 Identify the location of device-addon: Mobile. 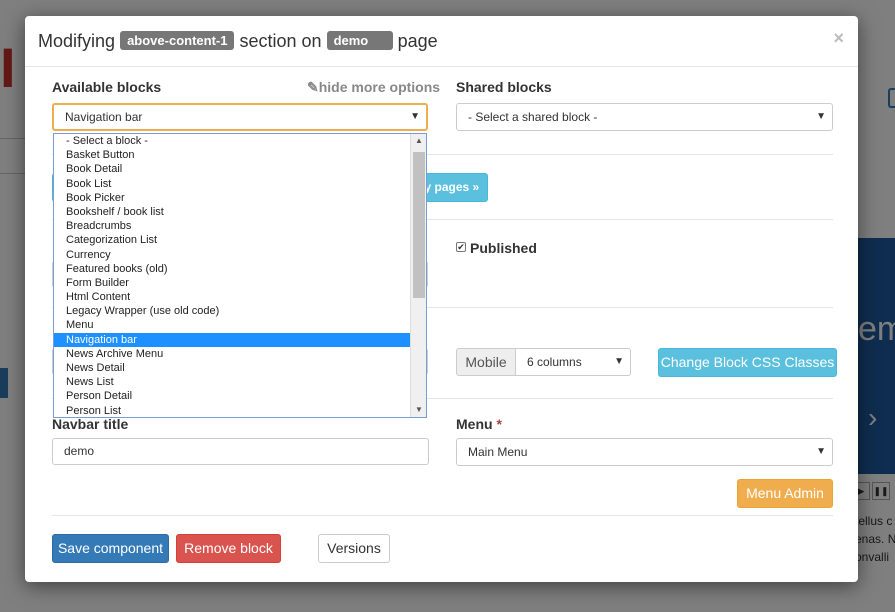
(486, 362).